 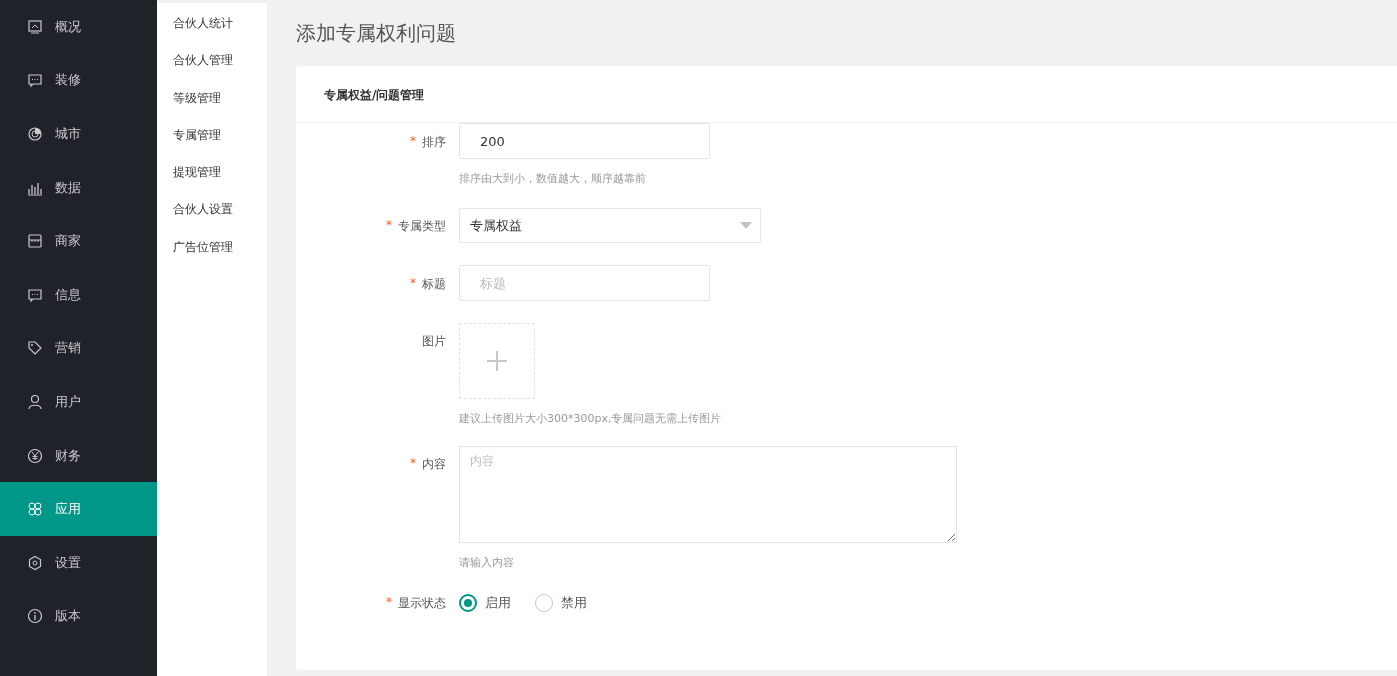 I want to click on submenu-item: 合伙人设置, so click(x=212, y=212).